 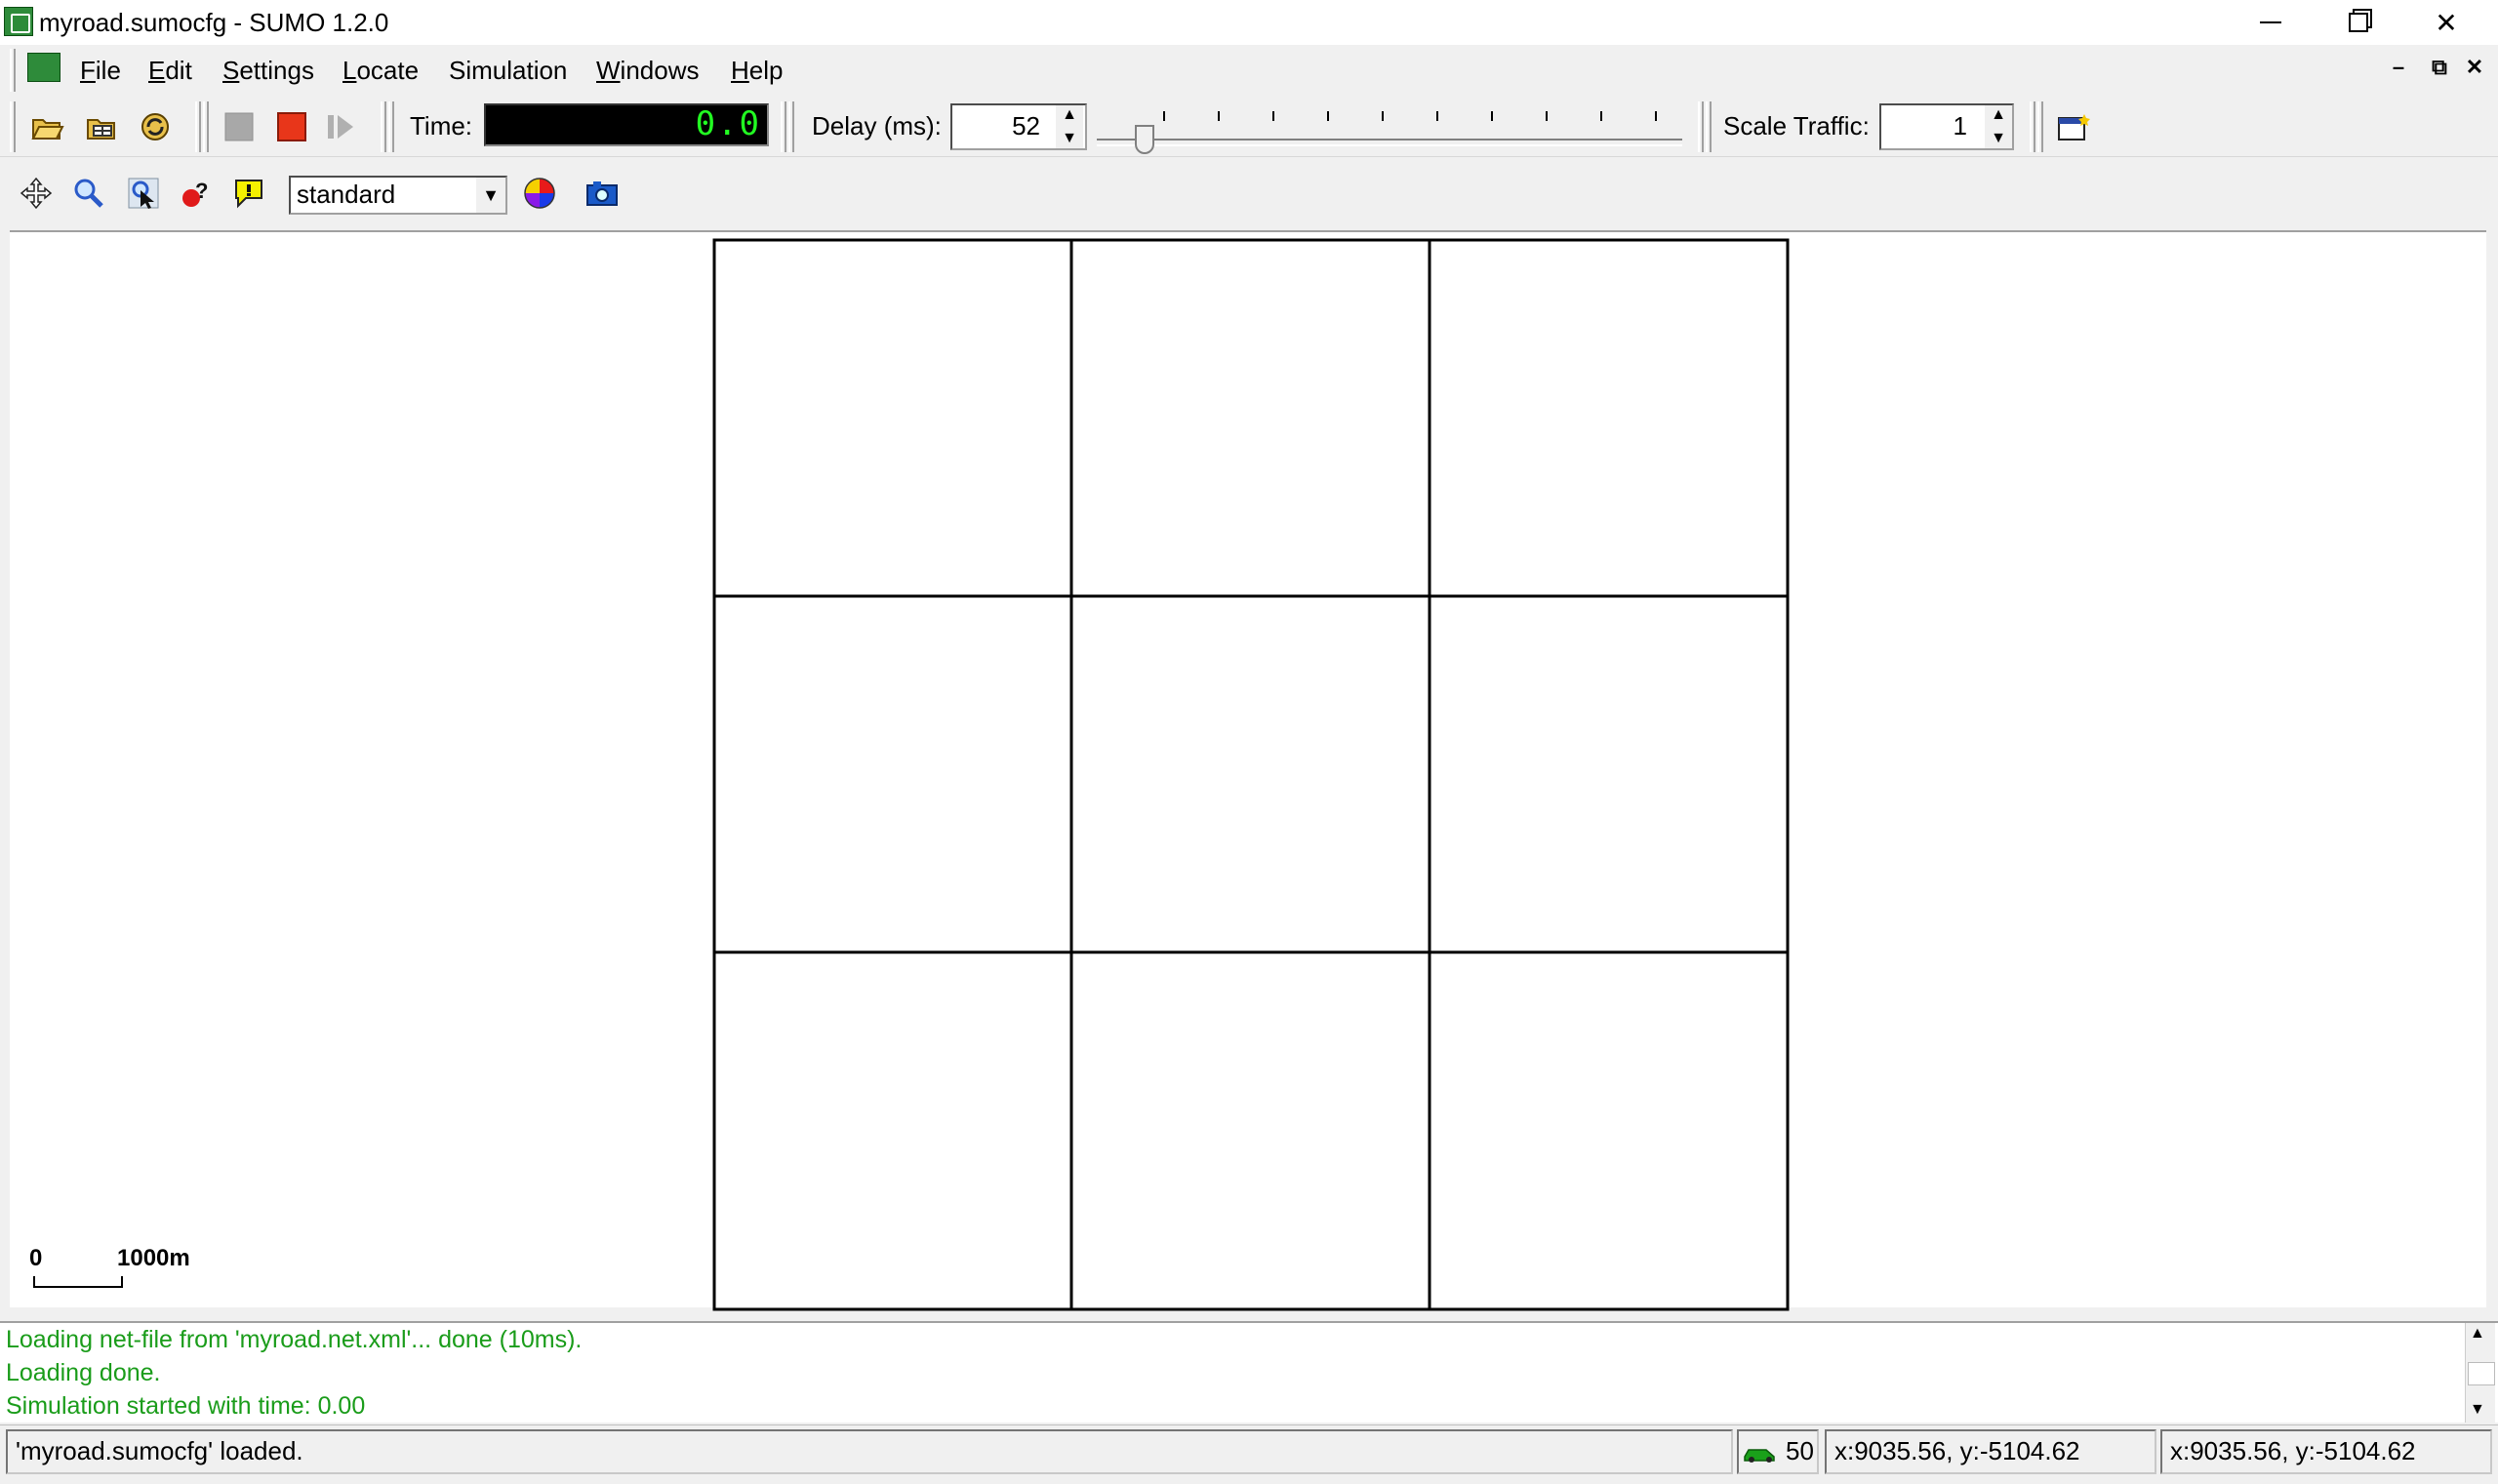 I want to click on slider-track, so click(x=1389, y=142).